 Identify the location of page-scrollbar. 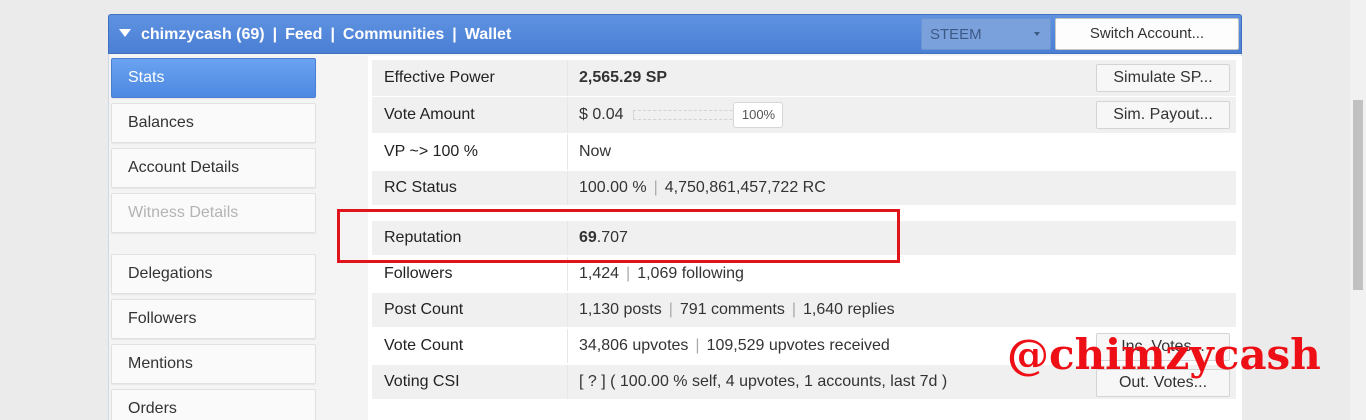
(1358, 210).